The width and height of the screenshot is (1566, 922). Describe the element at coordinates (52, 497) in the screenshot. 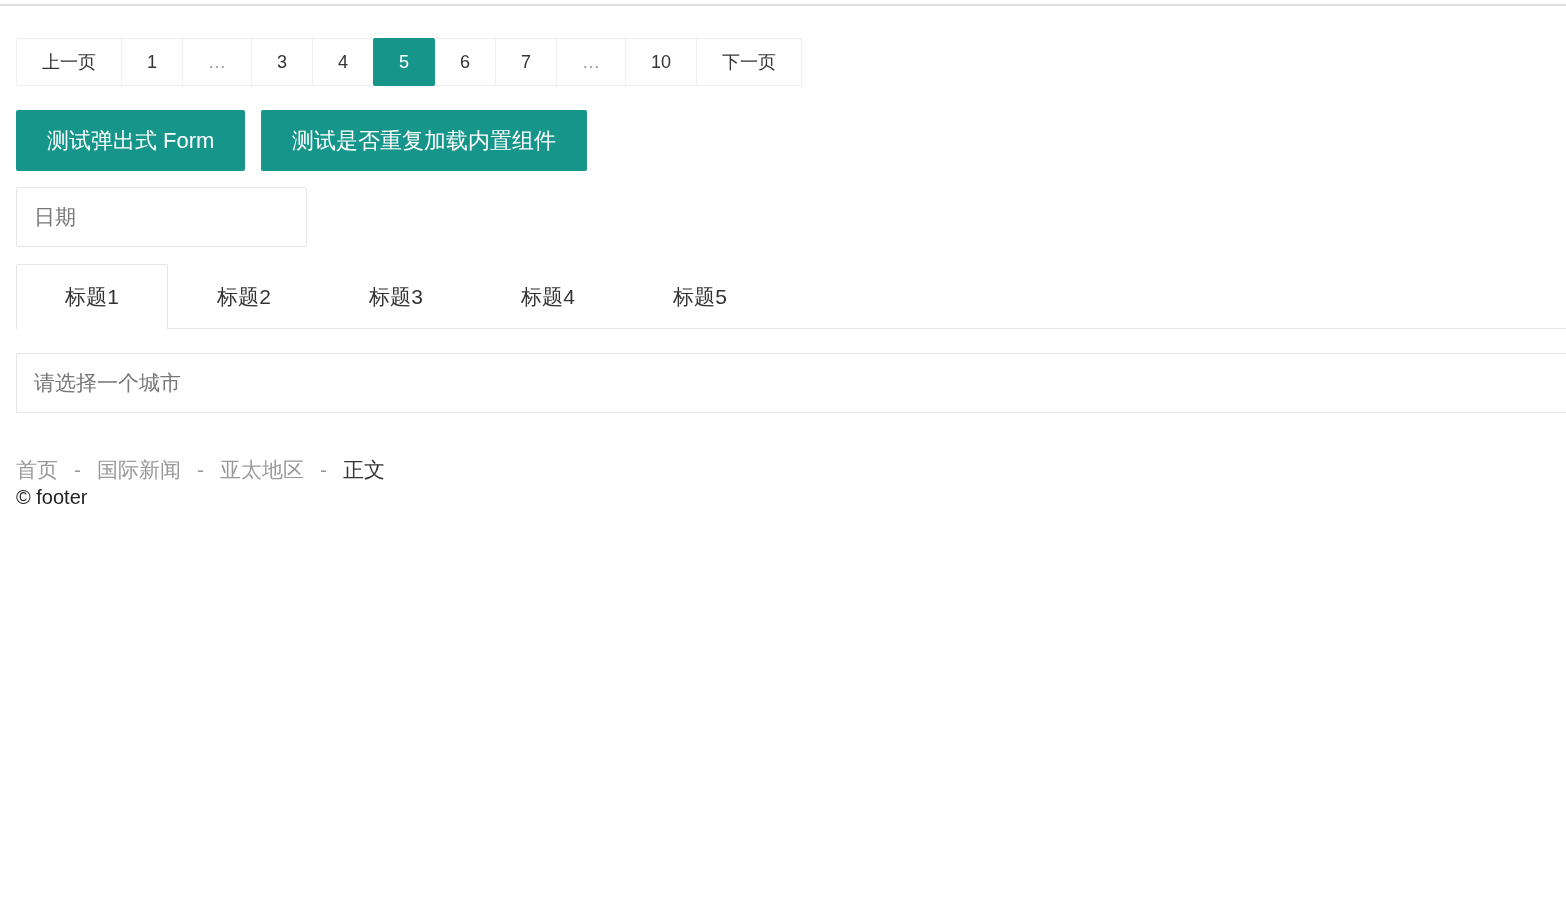

I see `footer-text: © footer` at that location.